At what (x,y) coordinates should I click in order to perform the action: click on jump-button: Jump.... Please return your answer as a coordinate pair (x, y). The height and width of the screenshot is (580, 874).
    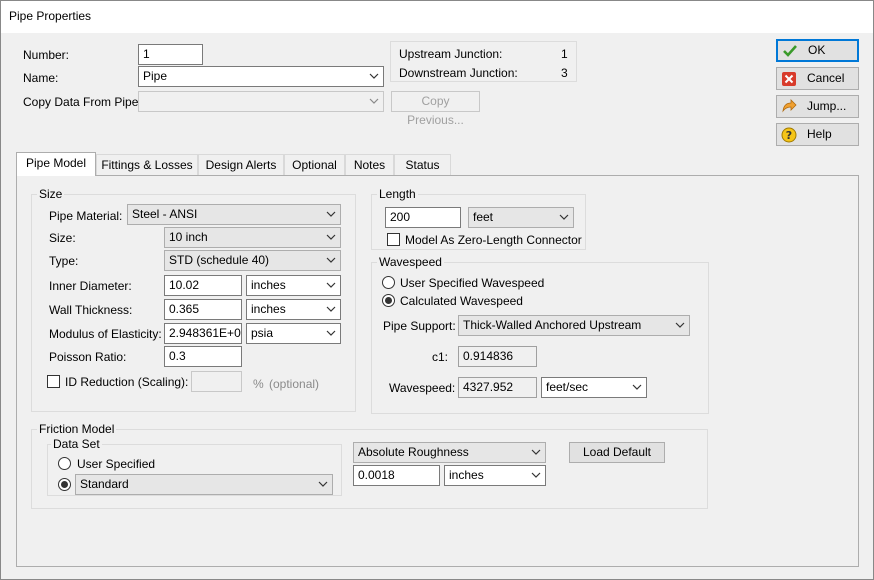
    Looking at the image, I should click on (817, 106).